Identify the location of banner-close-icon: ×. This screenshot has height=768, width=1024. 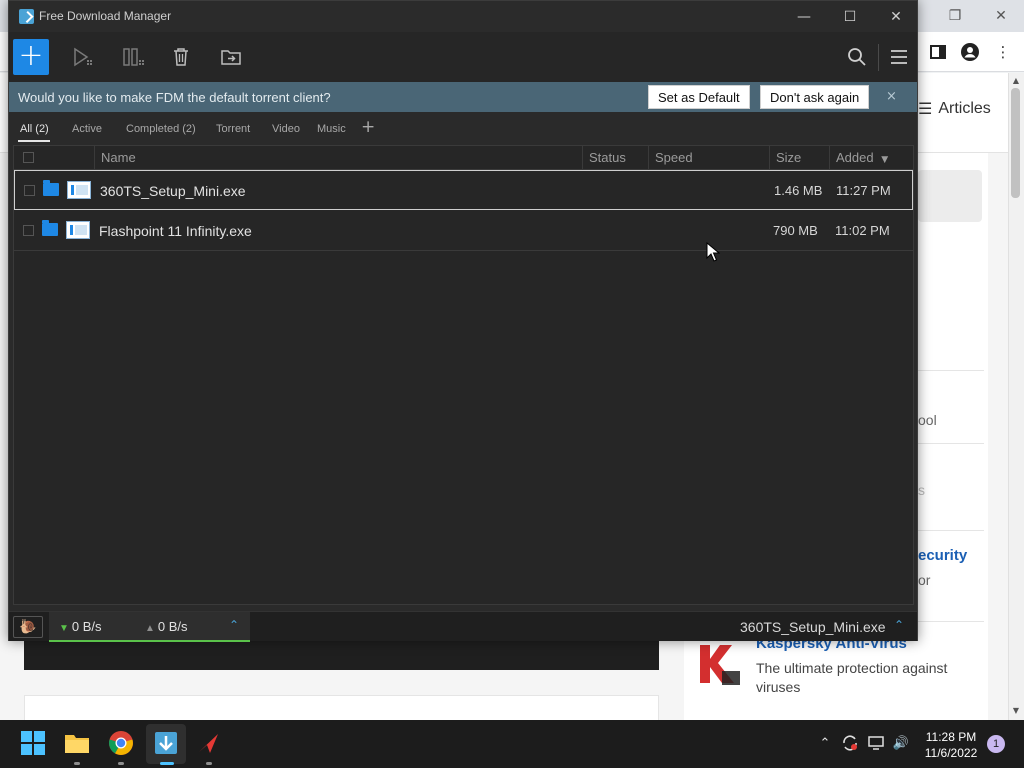
(891, 96).